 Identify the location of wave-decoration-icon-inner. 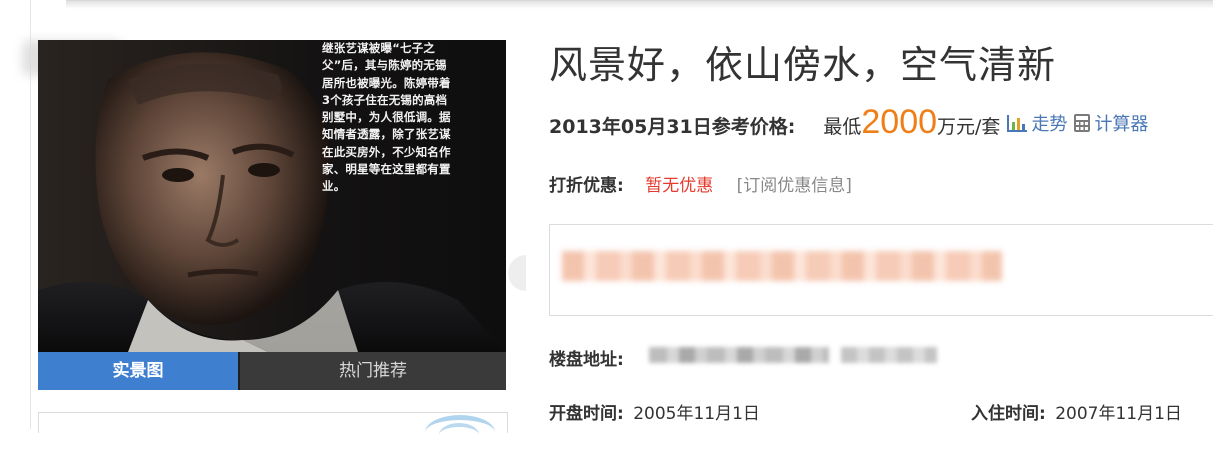
(459, 435).